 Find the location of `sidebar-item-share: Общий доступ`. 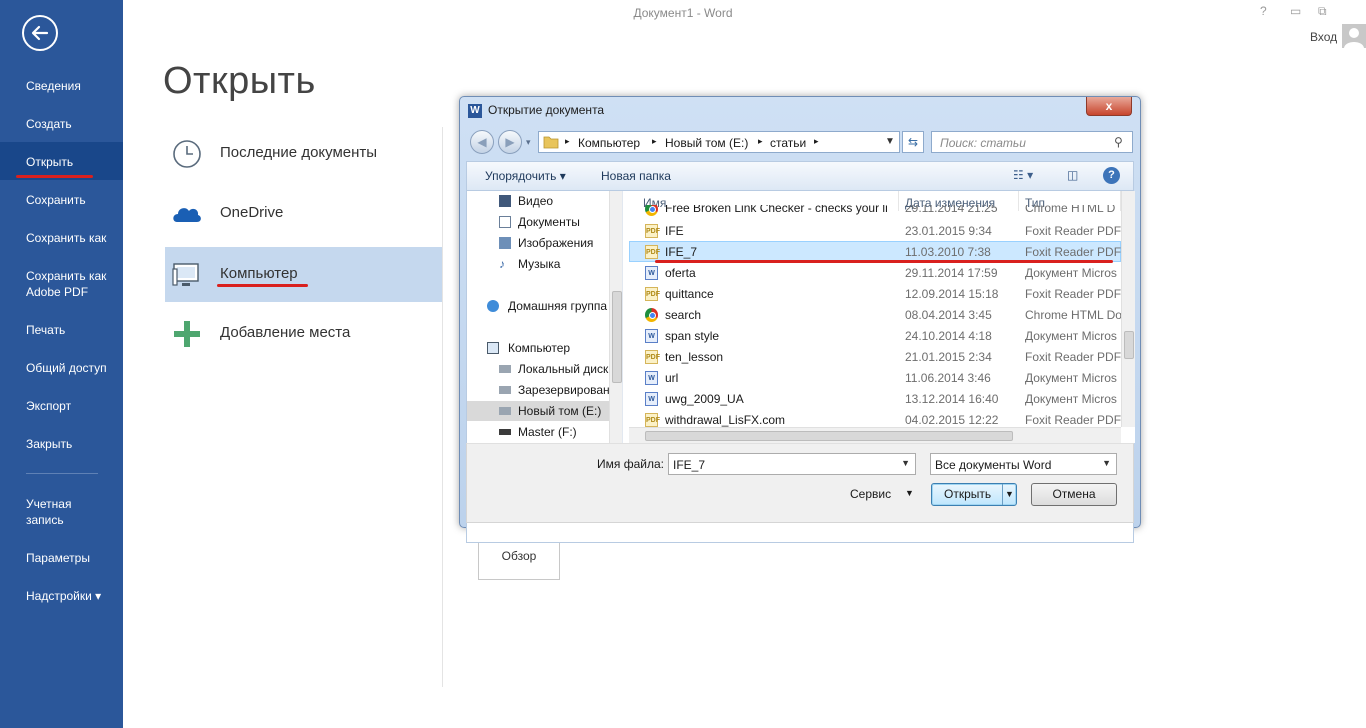

sidebar-item-share: Общий доступ is located at coordinates (61, 368).